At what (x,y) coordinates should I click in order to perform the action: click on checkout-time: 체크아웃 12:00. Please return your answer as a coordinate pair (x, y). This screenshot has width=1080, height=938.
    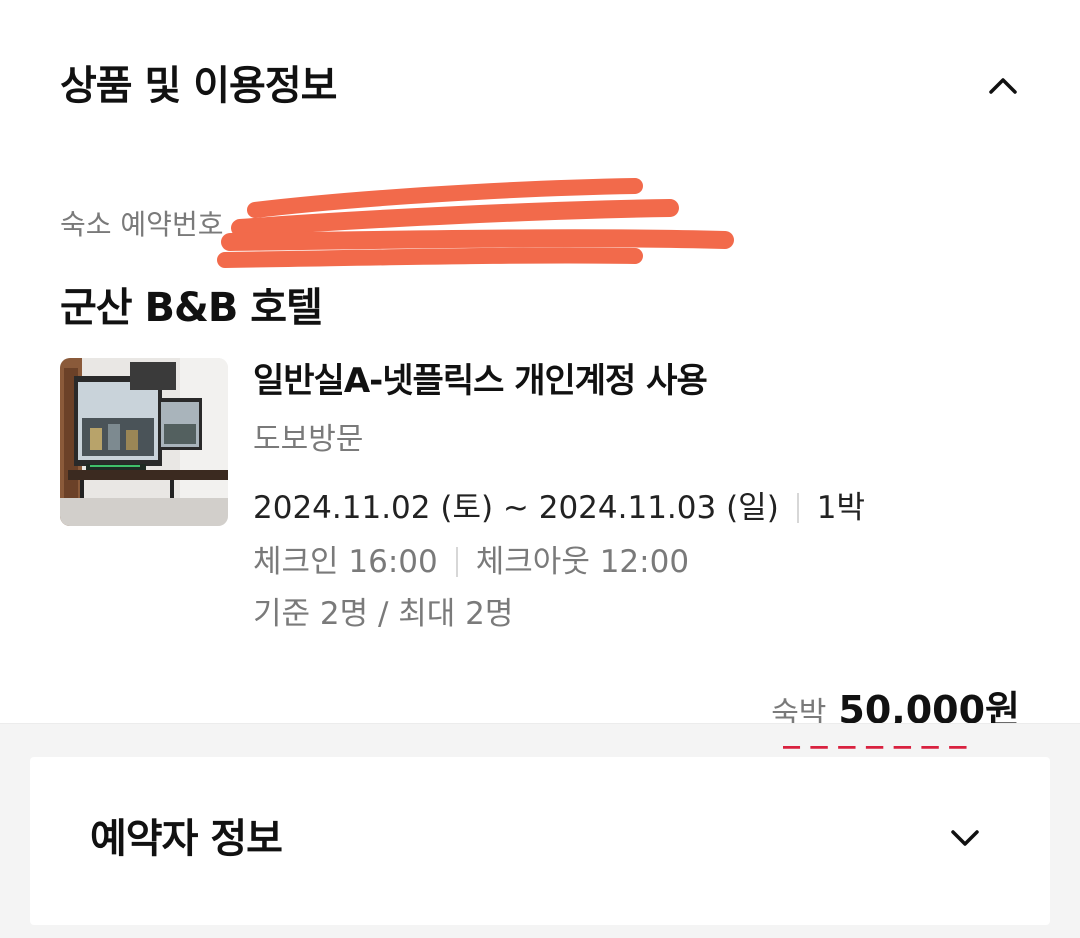
    Looking at the image, I should click on (582, 562).